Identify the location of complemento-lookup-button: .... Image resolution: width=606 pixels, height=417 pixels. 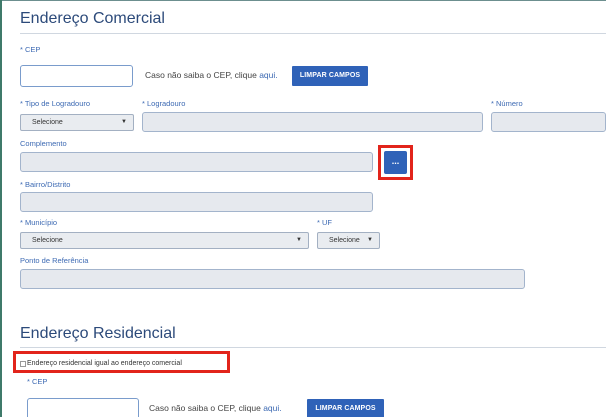
(395, 162).